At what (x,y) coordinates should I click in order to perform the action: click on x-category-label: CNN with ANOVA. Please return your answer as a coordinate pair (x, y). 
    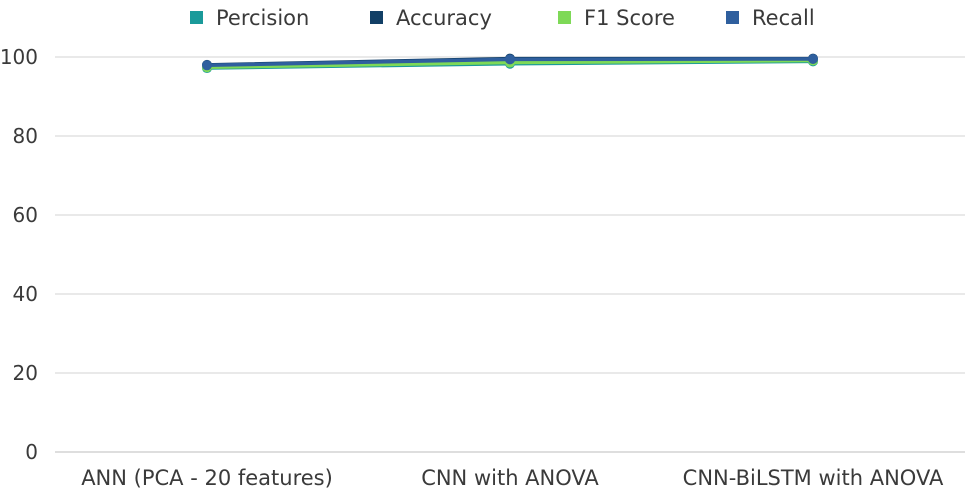
    Looking at the image, I should click on (510, 478).